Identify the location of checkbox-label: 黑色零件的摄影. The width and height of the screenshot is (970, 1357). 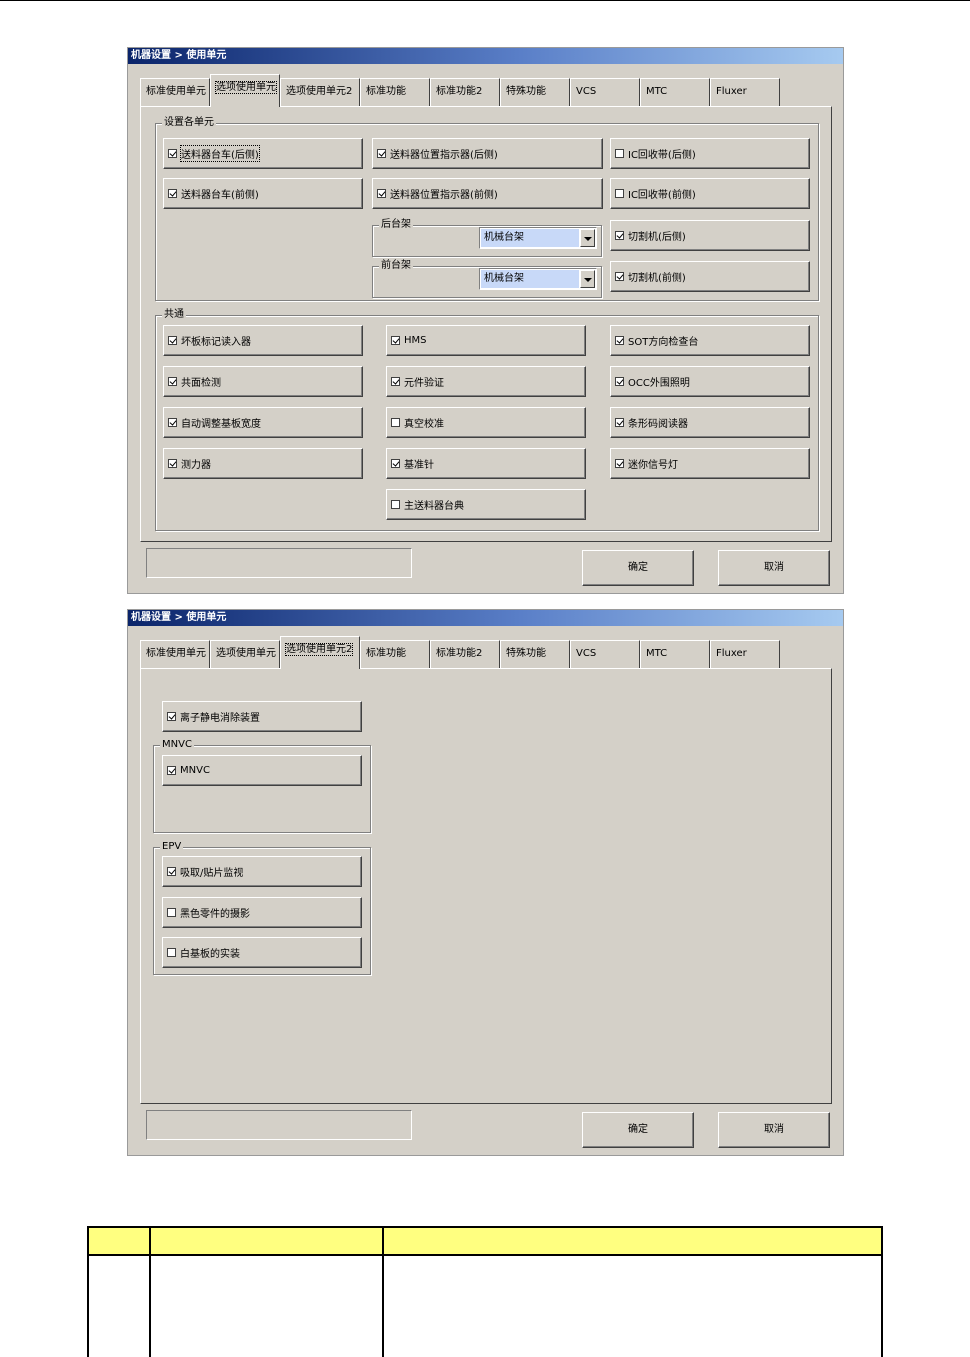
(215, 914).